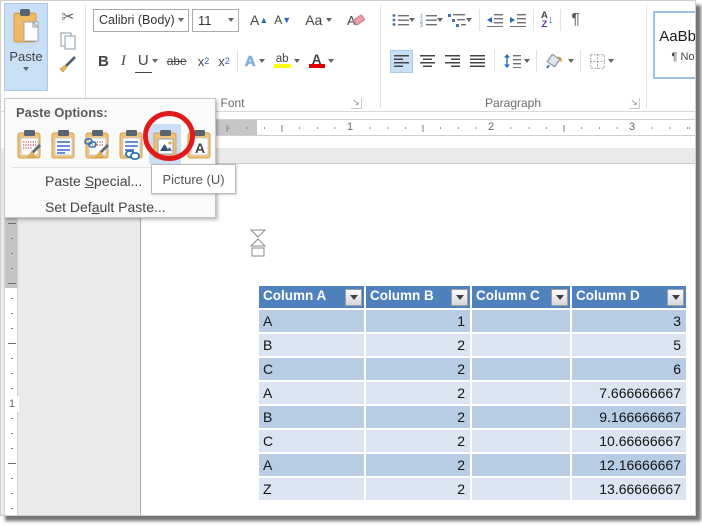  I want to click on subscript-button: x2, so click(204, 61).